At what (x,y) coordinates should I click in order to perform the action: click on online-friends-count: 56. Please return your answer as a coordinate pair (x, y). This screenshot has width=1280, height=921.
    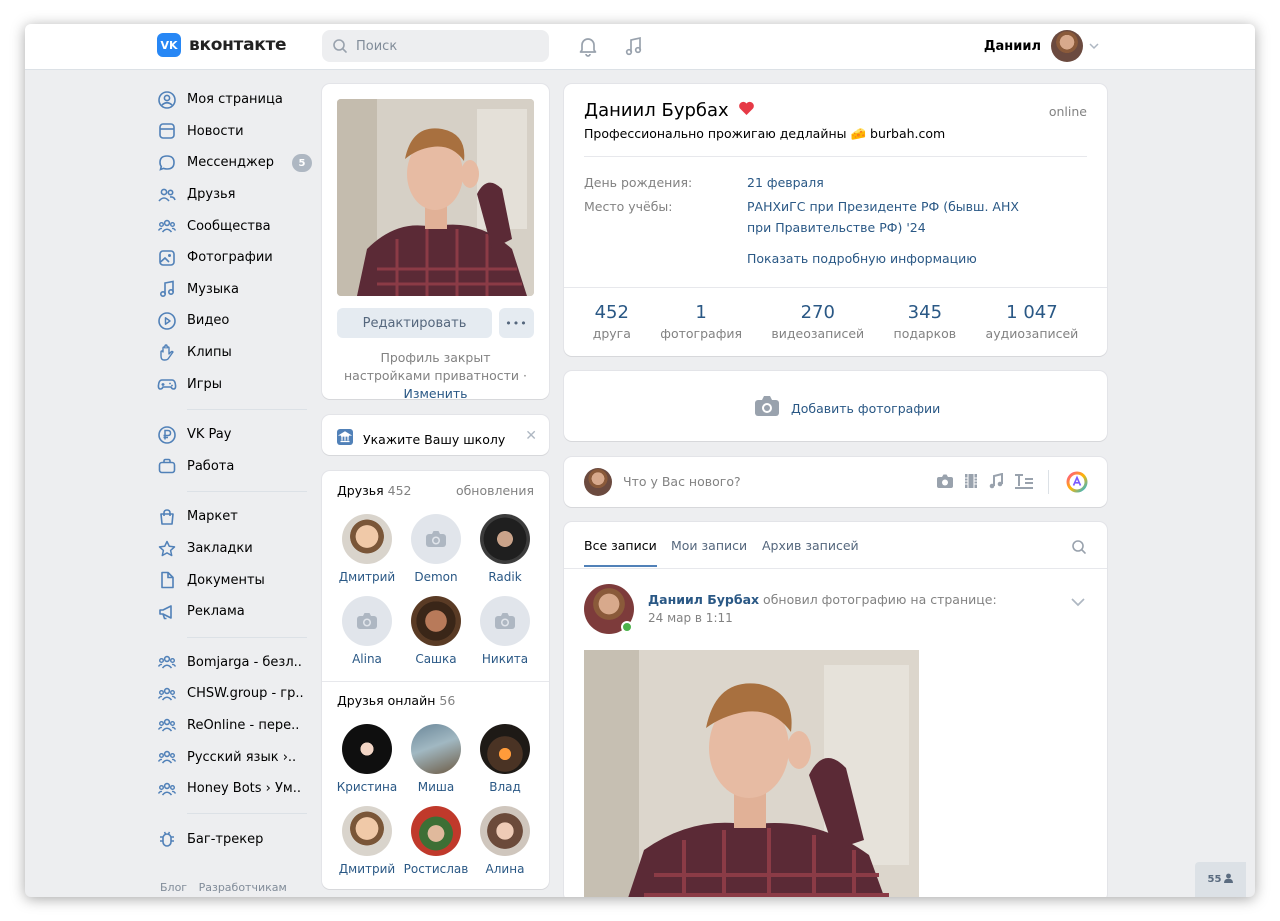
    Looking at the image, I should click on (447, 700).